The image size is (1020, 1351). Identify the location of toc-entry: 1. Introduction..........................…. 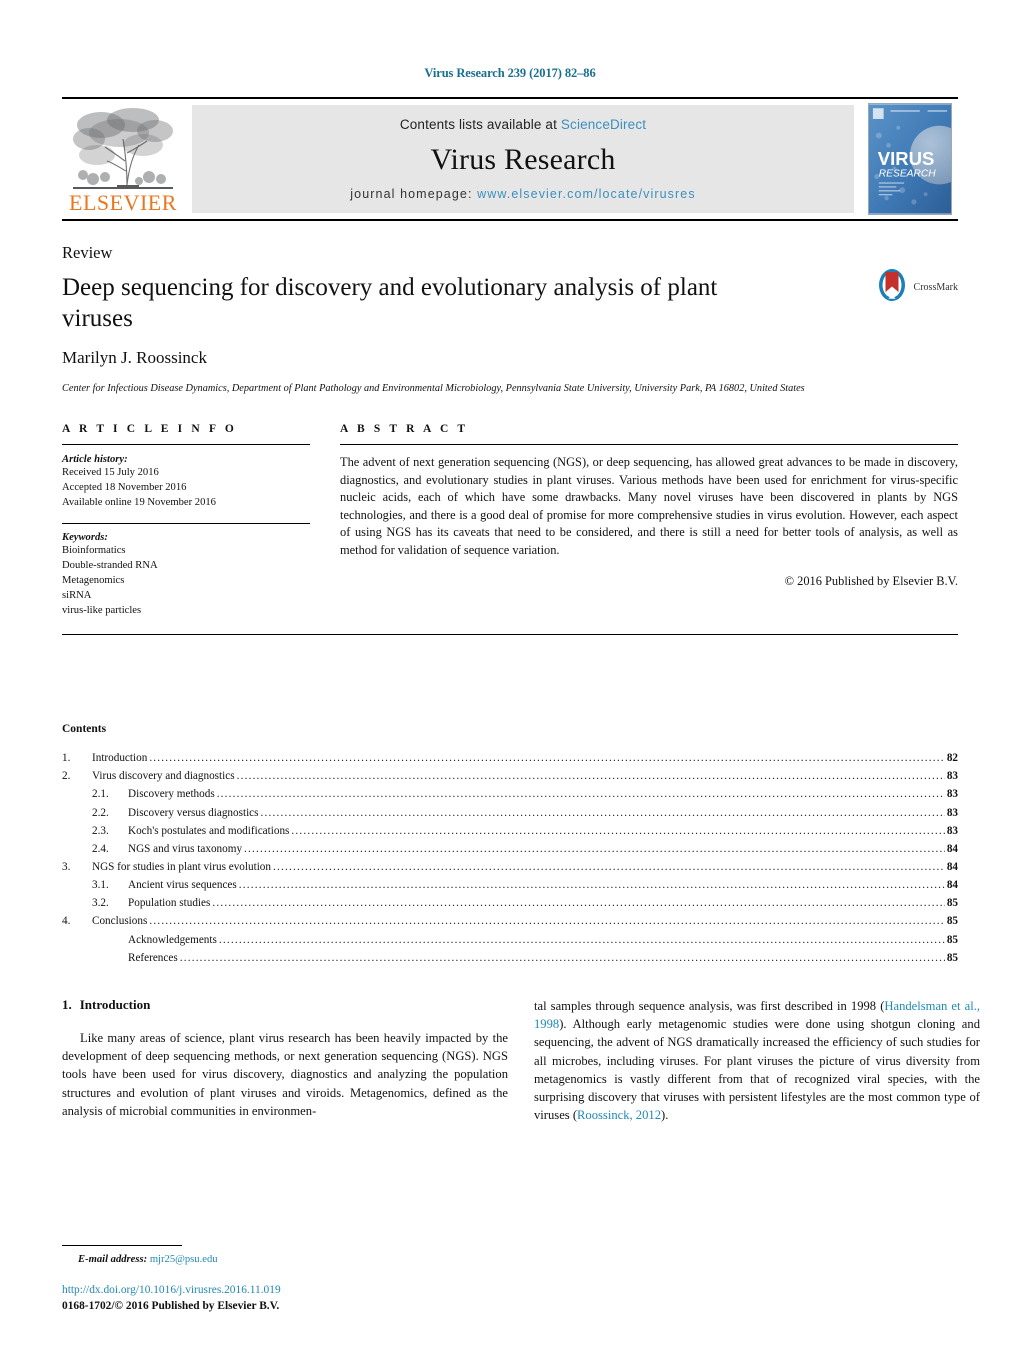
(510, 758).